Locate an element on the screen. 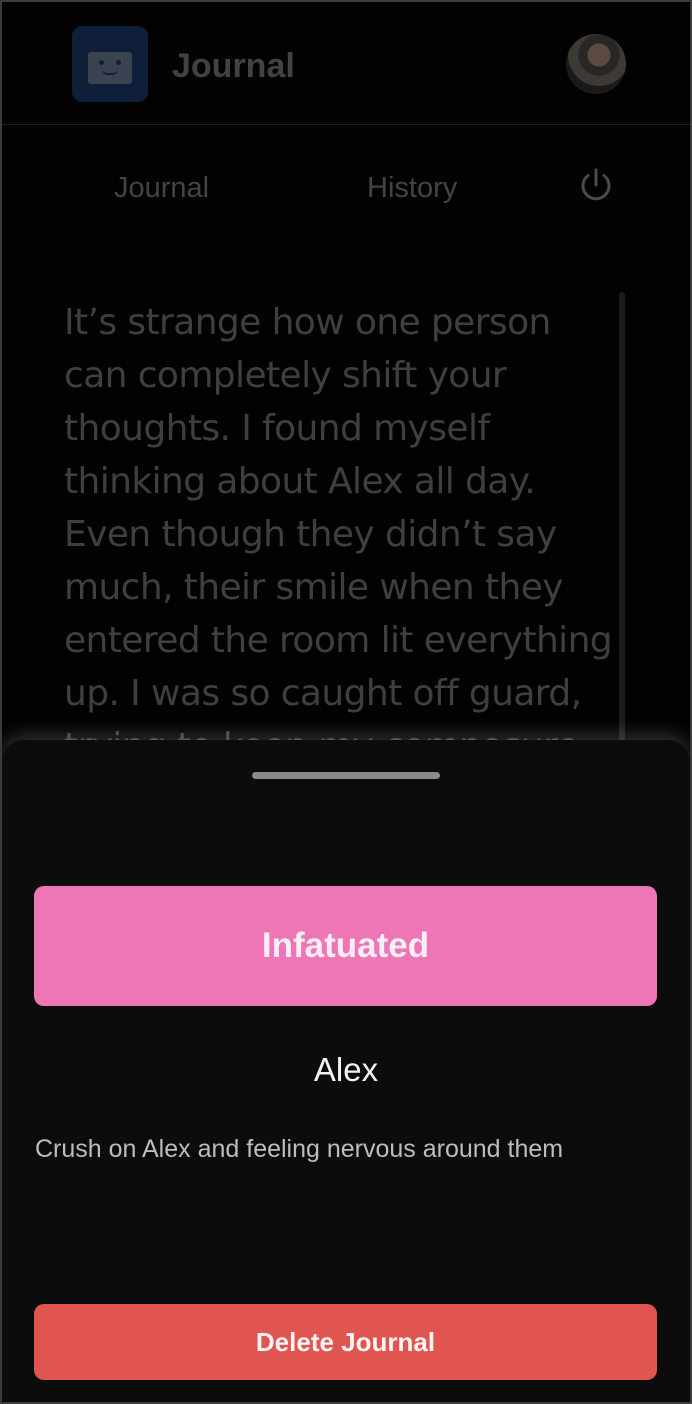 This screenshot has height=1404, width=692. journal-scrollbar is located at coordinates (622, 527).